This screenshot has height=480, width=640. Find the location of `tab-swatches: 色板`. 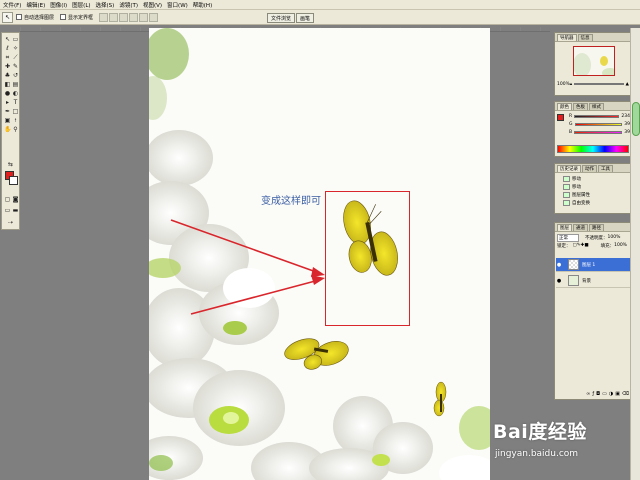

tab-swatches: 色板 is located at coordinates (580, 106).